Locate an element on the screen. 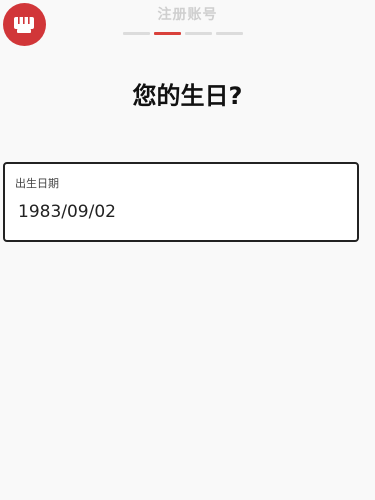 This screenshot has width=375, height=500. step-2-active is located at coordinates (167, 33).